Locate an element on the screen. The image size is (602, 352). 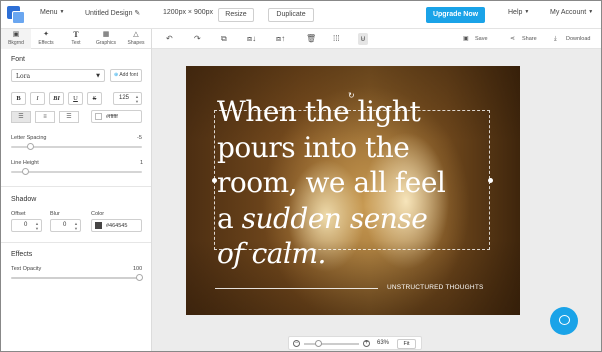
resize-handle-left is located at coordinates (214, 180).